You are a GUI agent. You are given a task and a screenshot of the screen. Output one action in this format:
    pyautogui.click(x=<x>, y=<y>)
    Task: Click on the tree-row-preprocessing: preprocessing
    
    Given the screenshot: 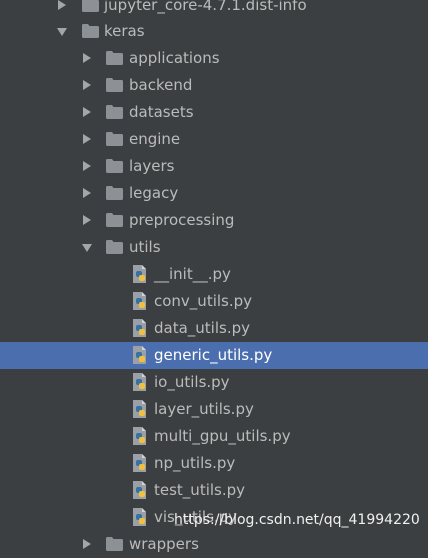 What is the action you would take?
    pyautogui.click(x=214, y=220)
    